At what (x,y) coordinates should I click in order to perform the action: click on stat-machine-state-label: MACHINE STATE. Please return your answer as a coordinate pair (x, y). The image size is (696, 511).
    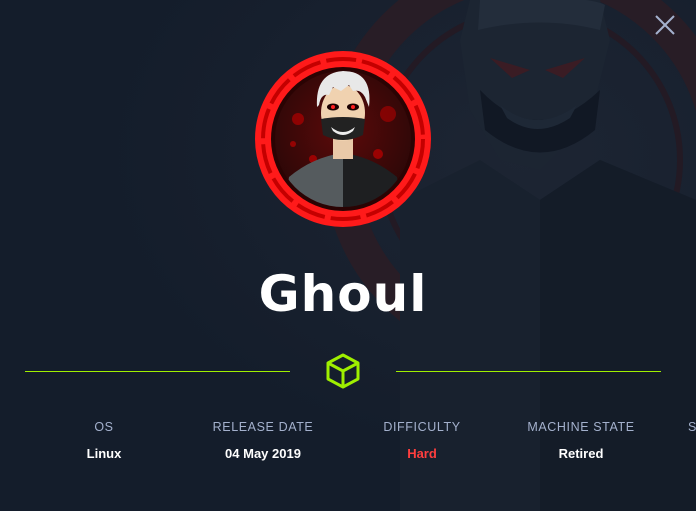
    Looking at the image, I should click on (581, 427).